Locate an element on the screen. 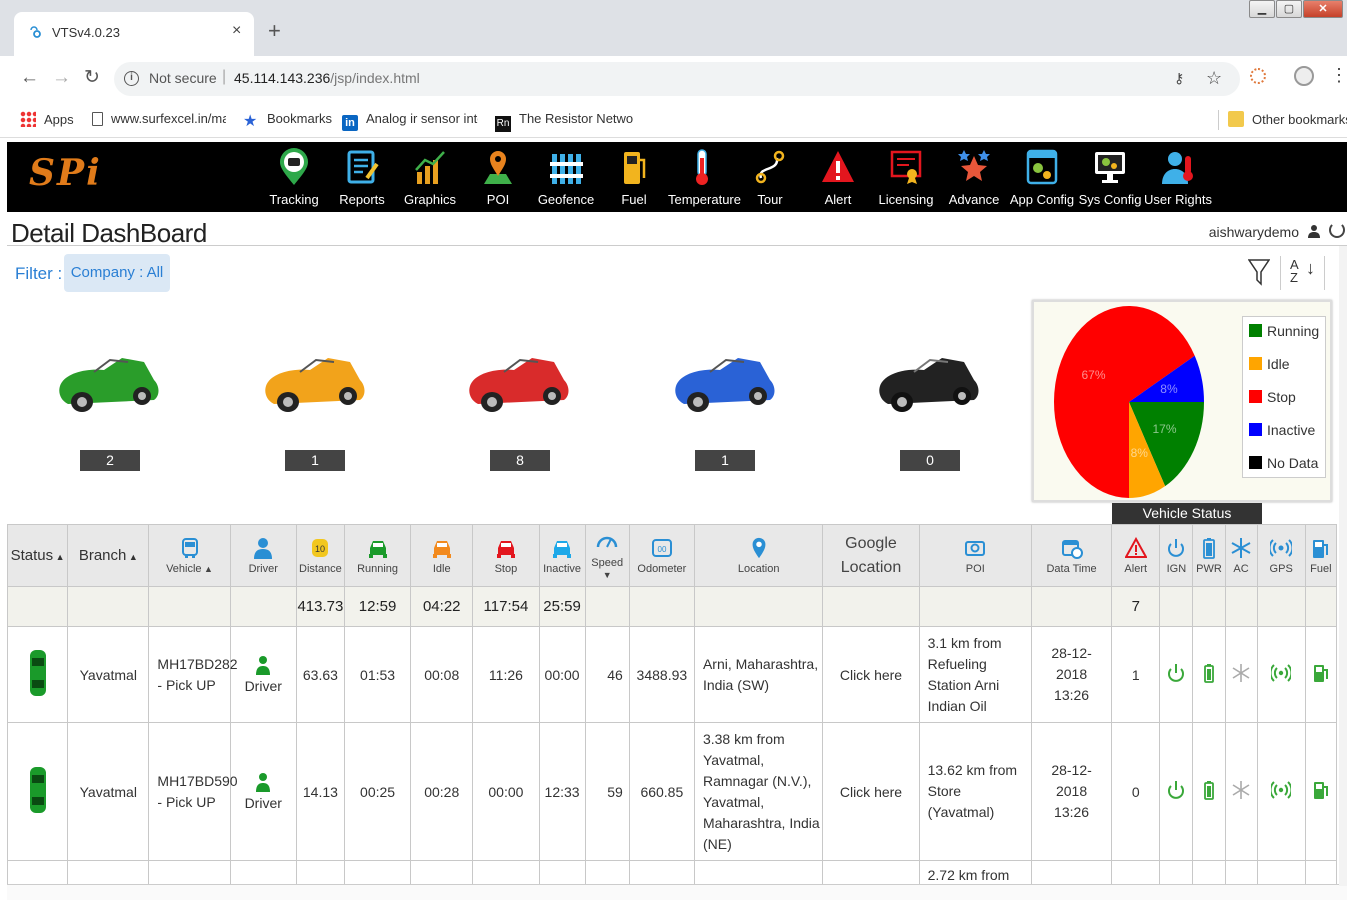  col-idle: Idle is located at coordinates (442, 555).